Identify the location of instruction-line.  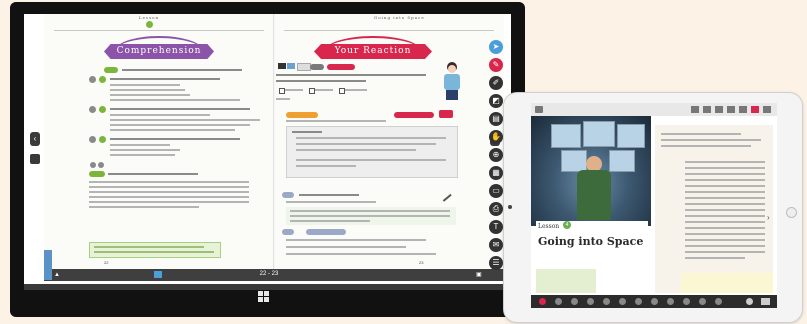
(182, 70).